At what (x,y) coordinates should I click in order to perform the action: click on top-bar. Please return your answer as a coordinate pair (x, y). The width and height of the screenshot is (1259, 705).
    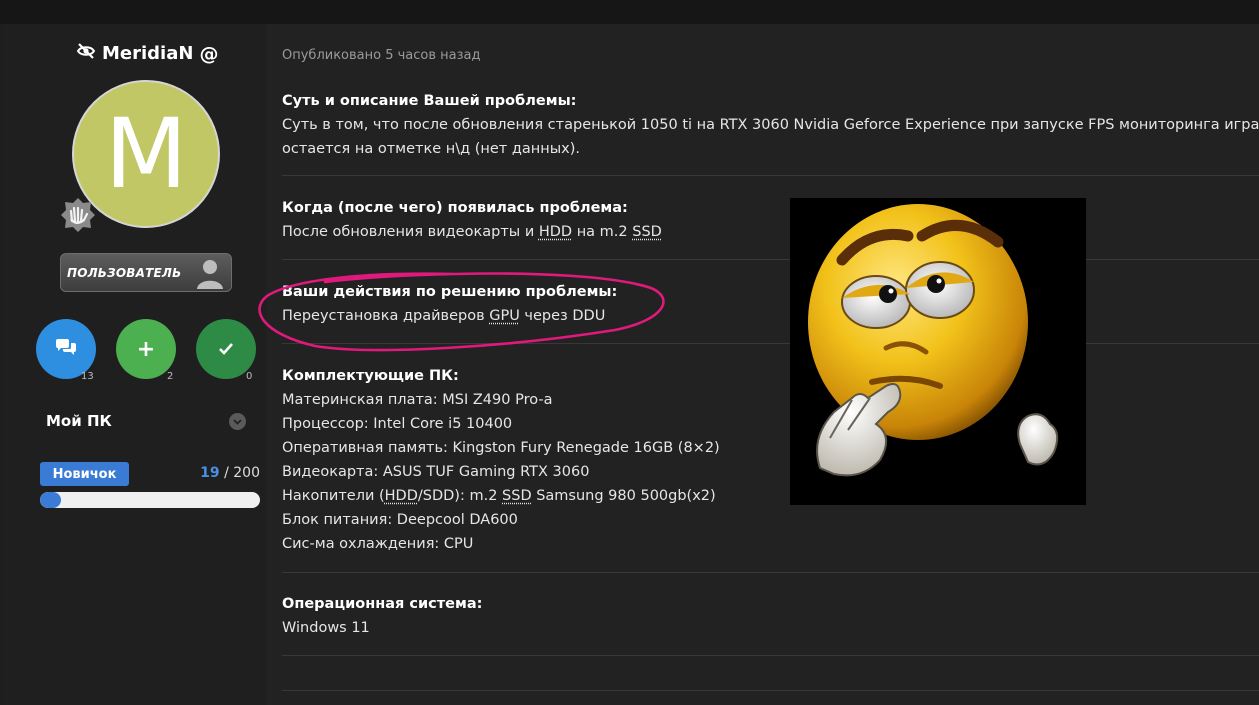
    Looking at the image, I should click on (629, 12).